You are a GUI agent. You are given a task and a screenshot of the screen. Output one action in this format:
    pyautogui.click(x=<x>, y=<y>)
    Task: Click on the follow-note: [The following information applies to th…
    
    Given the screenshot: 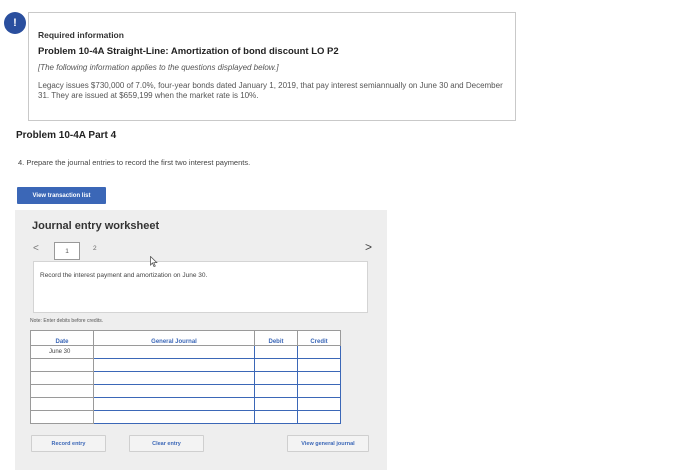 What is the action you would take?
    pyautogui.click(x=158, y=67)
    